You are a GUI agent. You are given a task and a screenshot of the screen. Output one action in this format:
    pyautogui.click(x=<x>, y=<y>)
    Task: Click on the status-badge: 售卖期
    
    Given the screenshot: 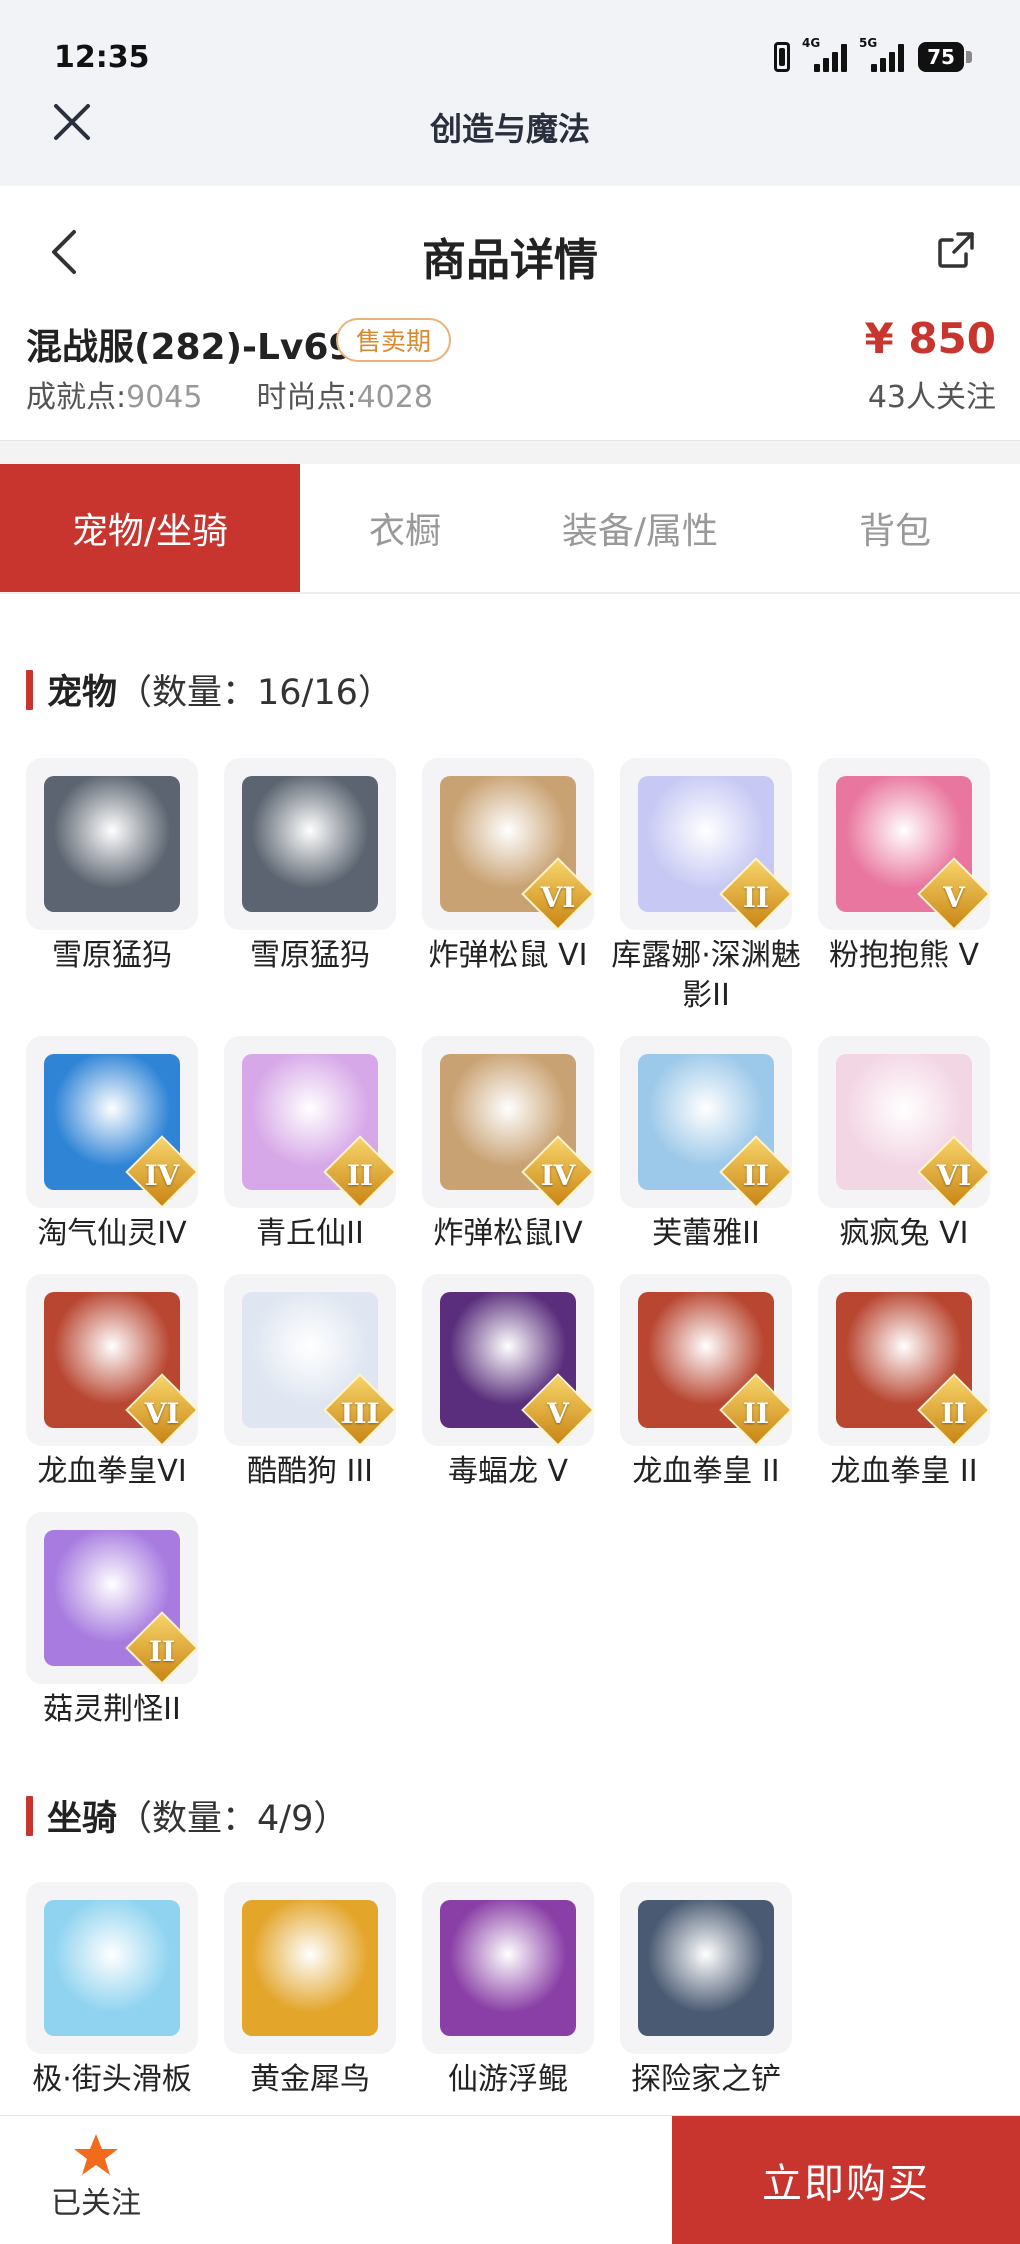 What is the action you would take?
    pyautogui.click(x=394, y=340)
    